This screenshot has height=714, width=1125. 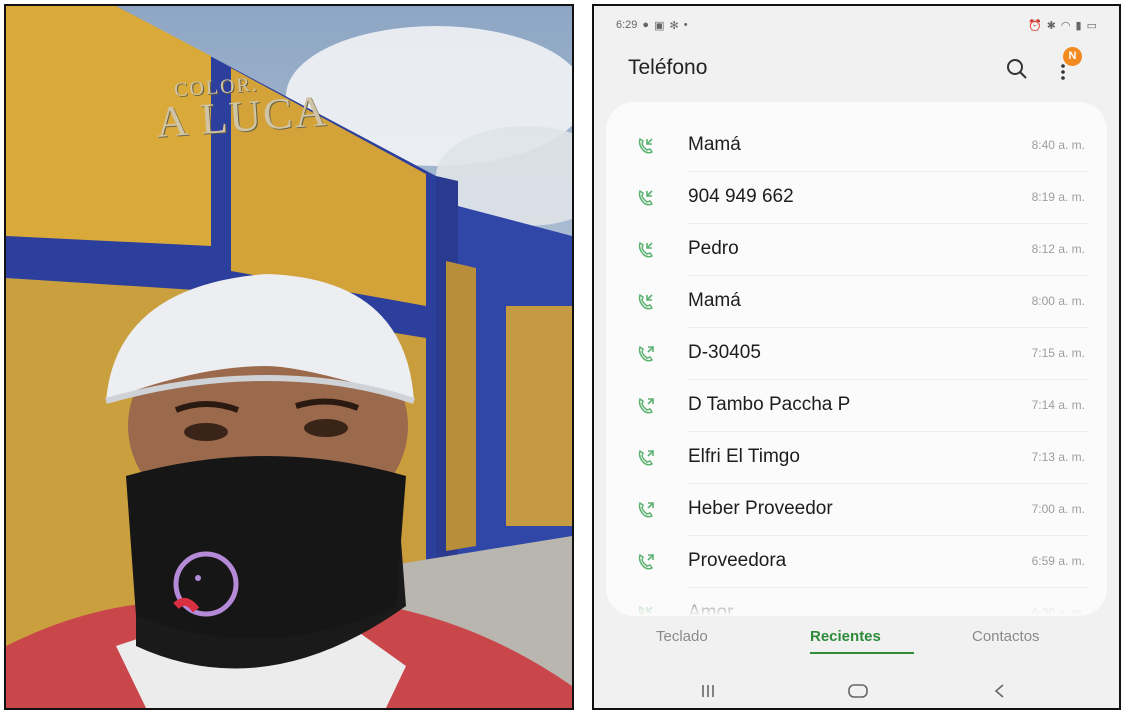 What do you see at coordinates (856, 458) in the screenshot?
I see `call-log-row: Elfri El Timgo 7:13 a. m.` at bounding box center [856, 458].